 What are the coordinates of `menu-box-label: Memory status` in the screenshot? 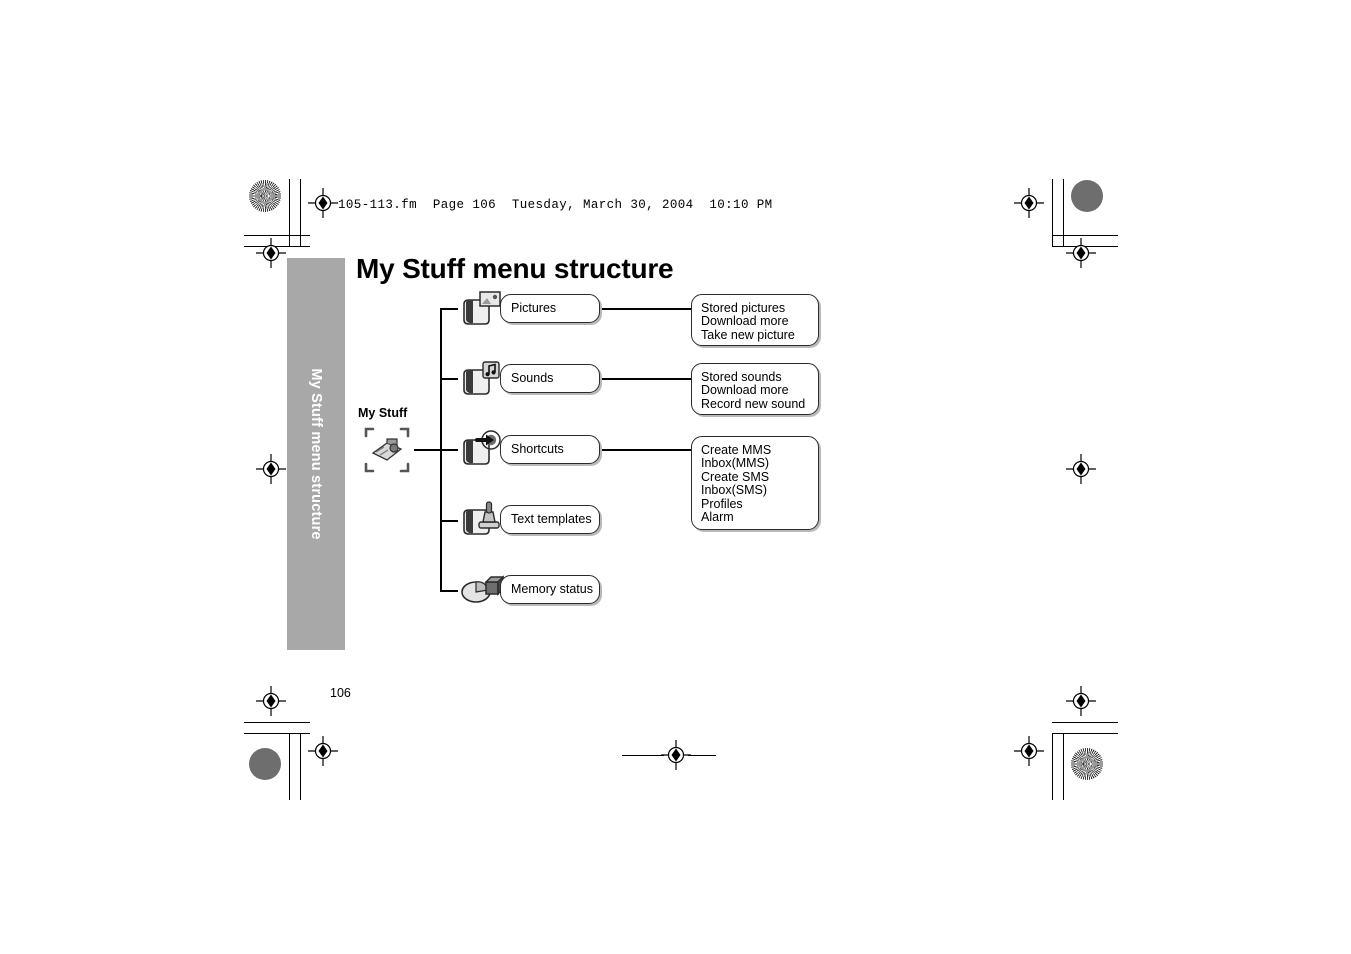 It's located at (552, 589).